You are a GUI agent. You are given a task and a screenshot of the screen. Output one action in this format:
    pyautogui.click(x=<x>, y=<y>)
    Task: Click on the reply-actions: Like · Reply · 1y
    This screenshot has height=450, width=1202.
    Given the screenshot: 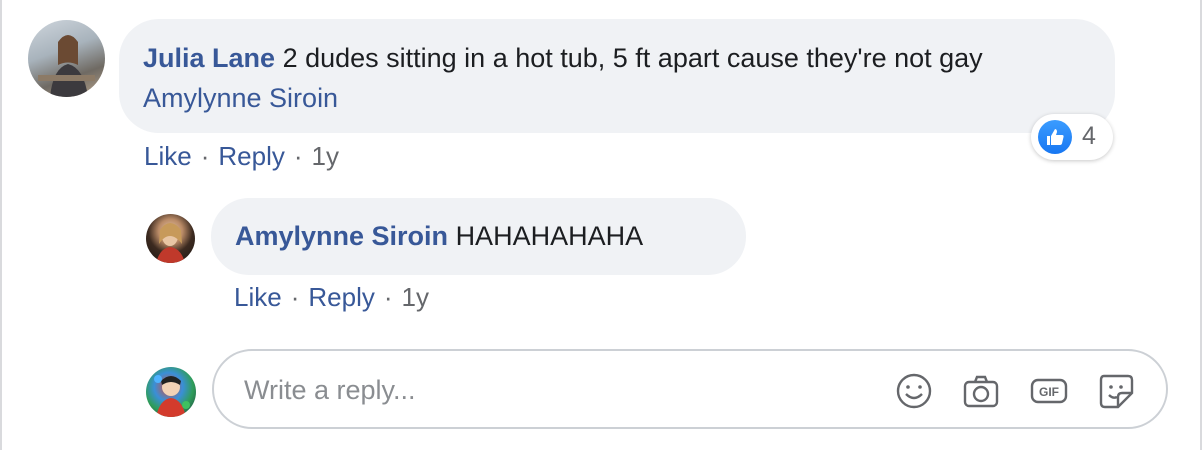 What is the action you would take?
    pyautogui.click(x=331, y=297)
    